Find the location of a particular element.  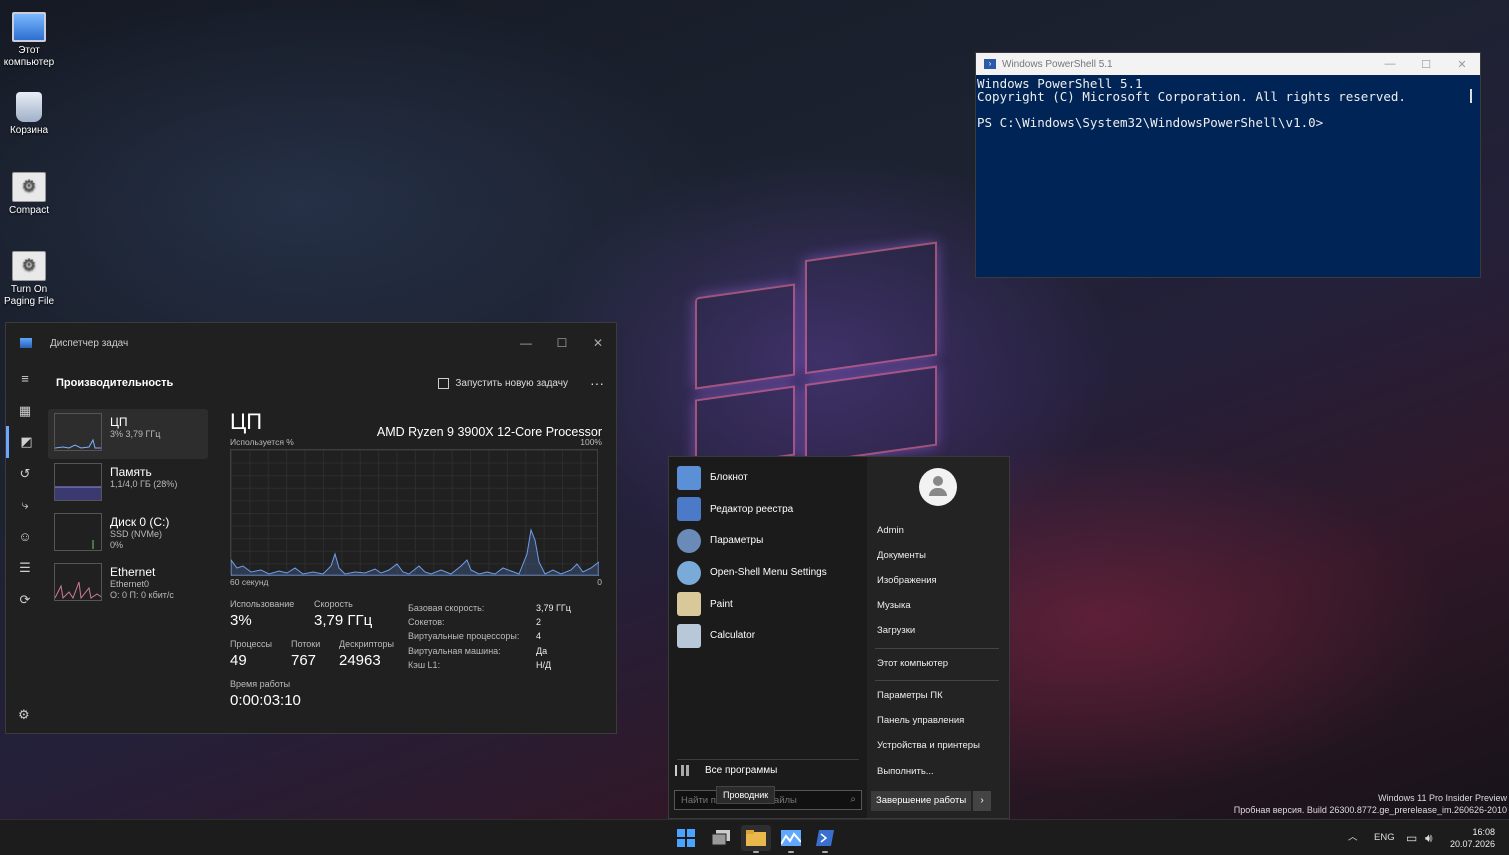

start-item-notepad: Блокнот is located at coordinates (768, 478).